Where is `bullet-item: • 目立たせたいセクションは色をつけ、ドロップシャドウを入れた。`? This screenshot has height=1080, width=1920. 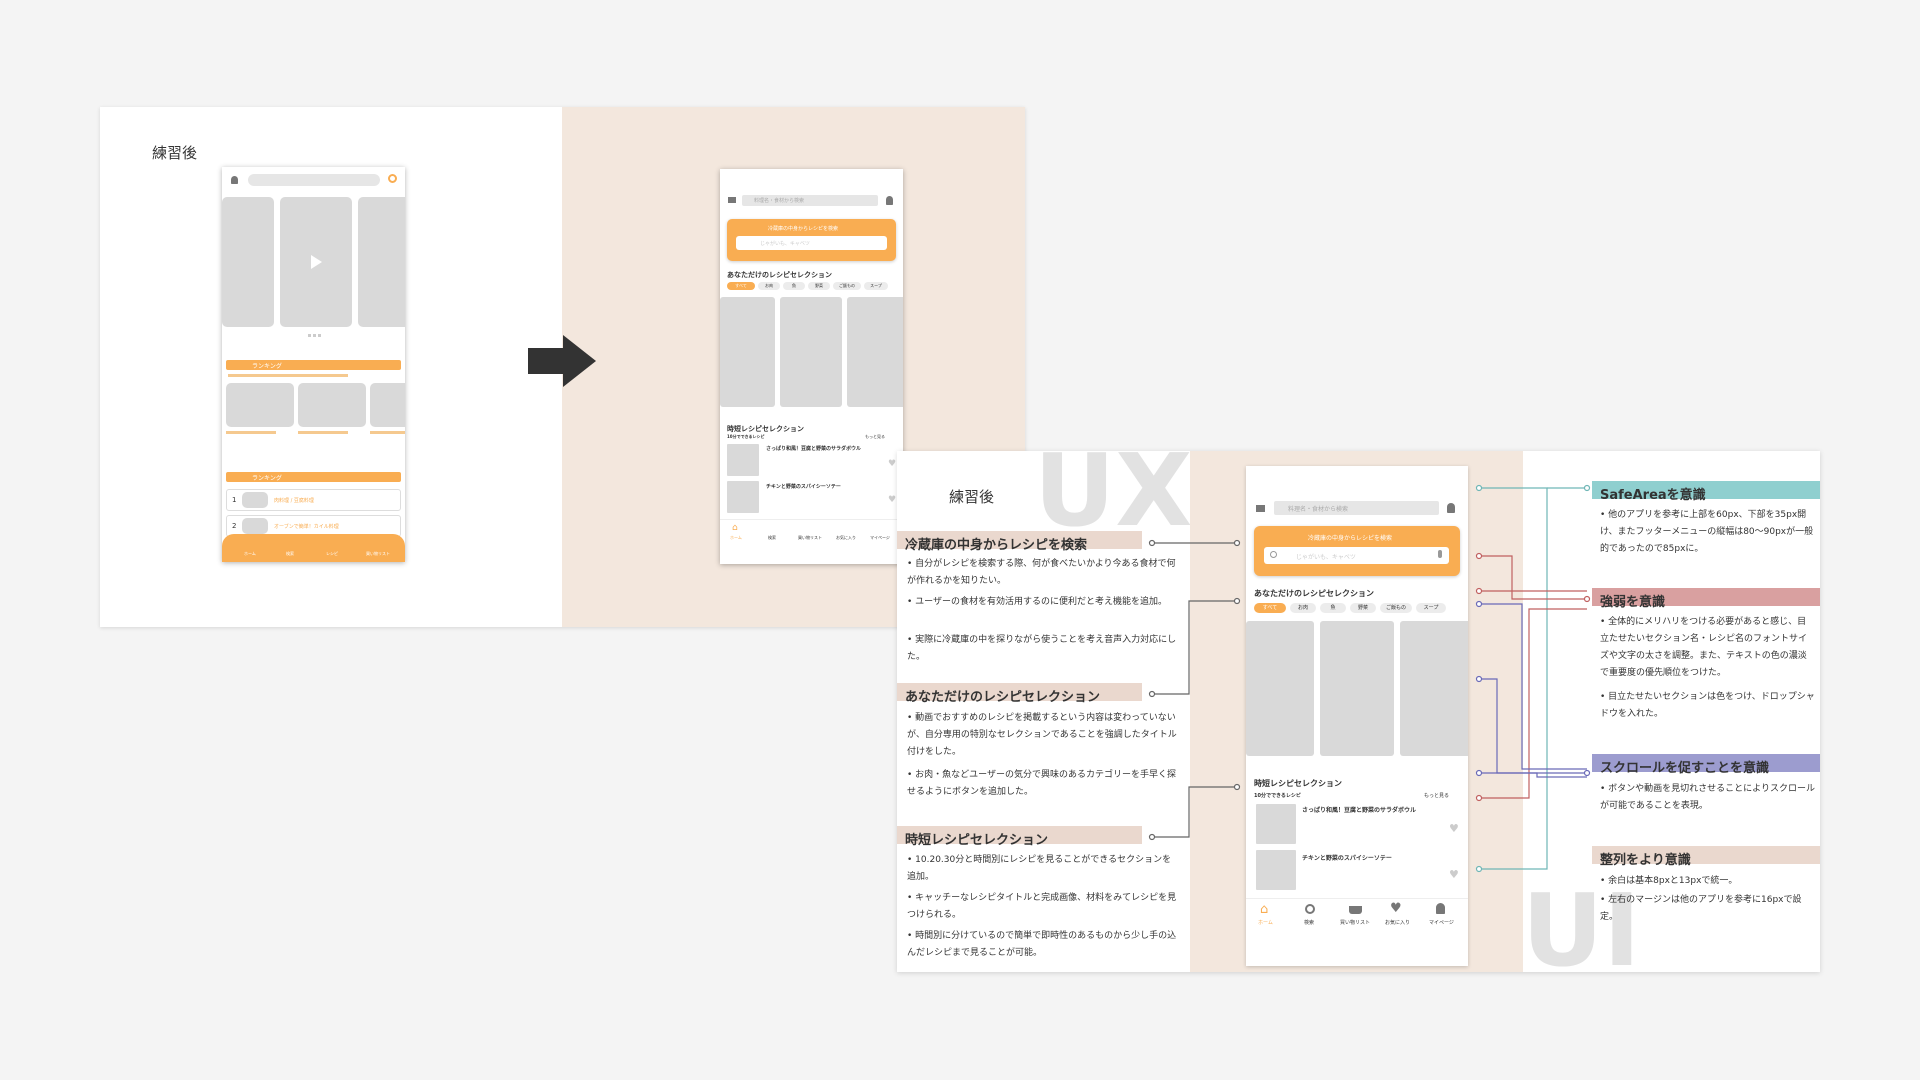 bullet-item: • 目立たせたいセクションは色をつけ、ドロップシャドウを入れた。 is located at coordinates (1707, 705).